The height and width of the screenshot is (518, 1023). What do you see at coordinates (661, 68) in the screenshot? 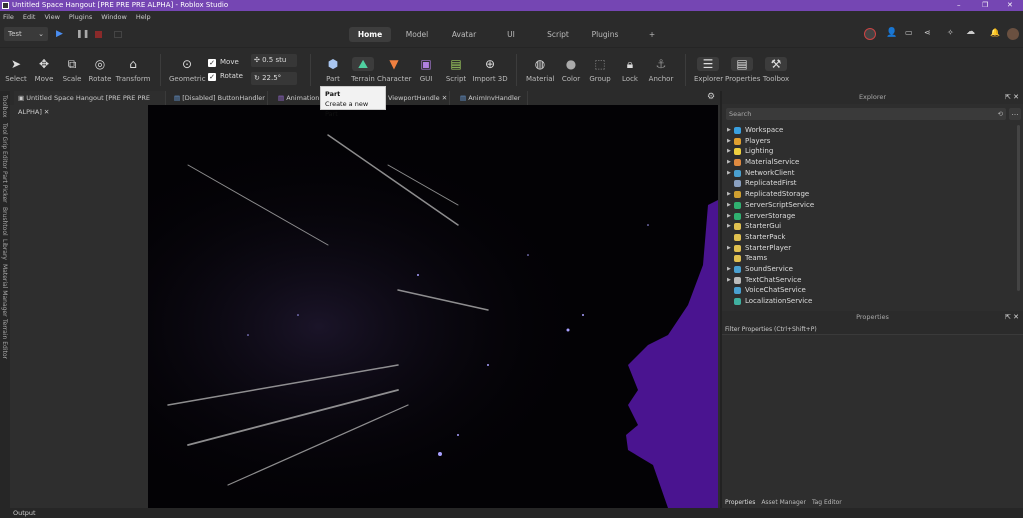
I see `anchor-button: ⚓︎ Anchor` at bounding box center [661, 68].